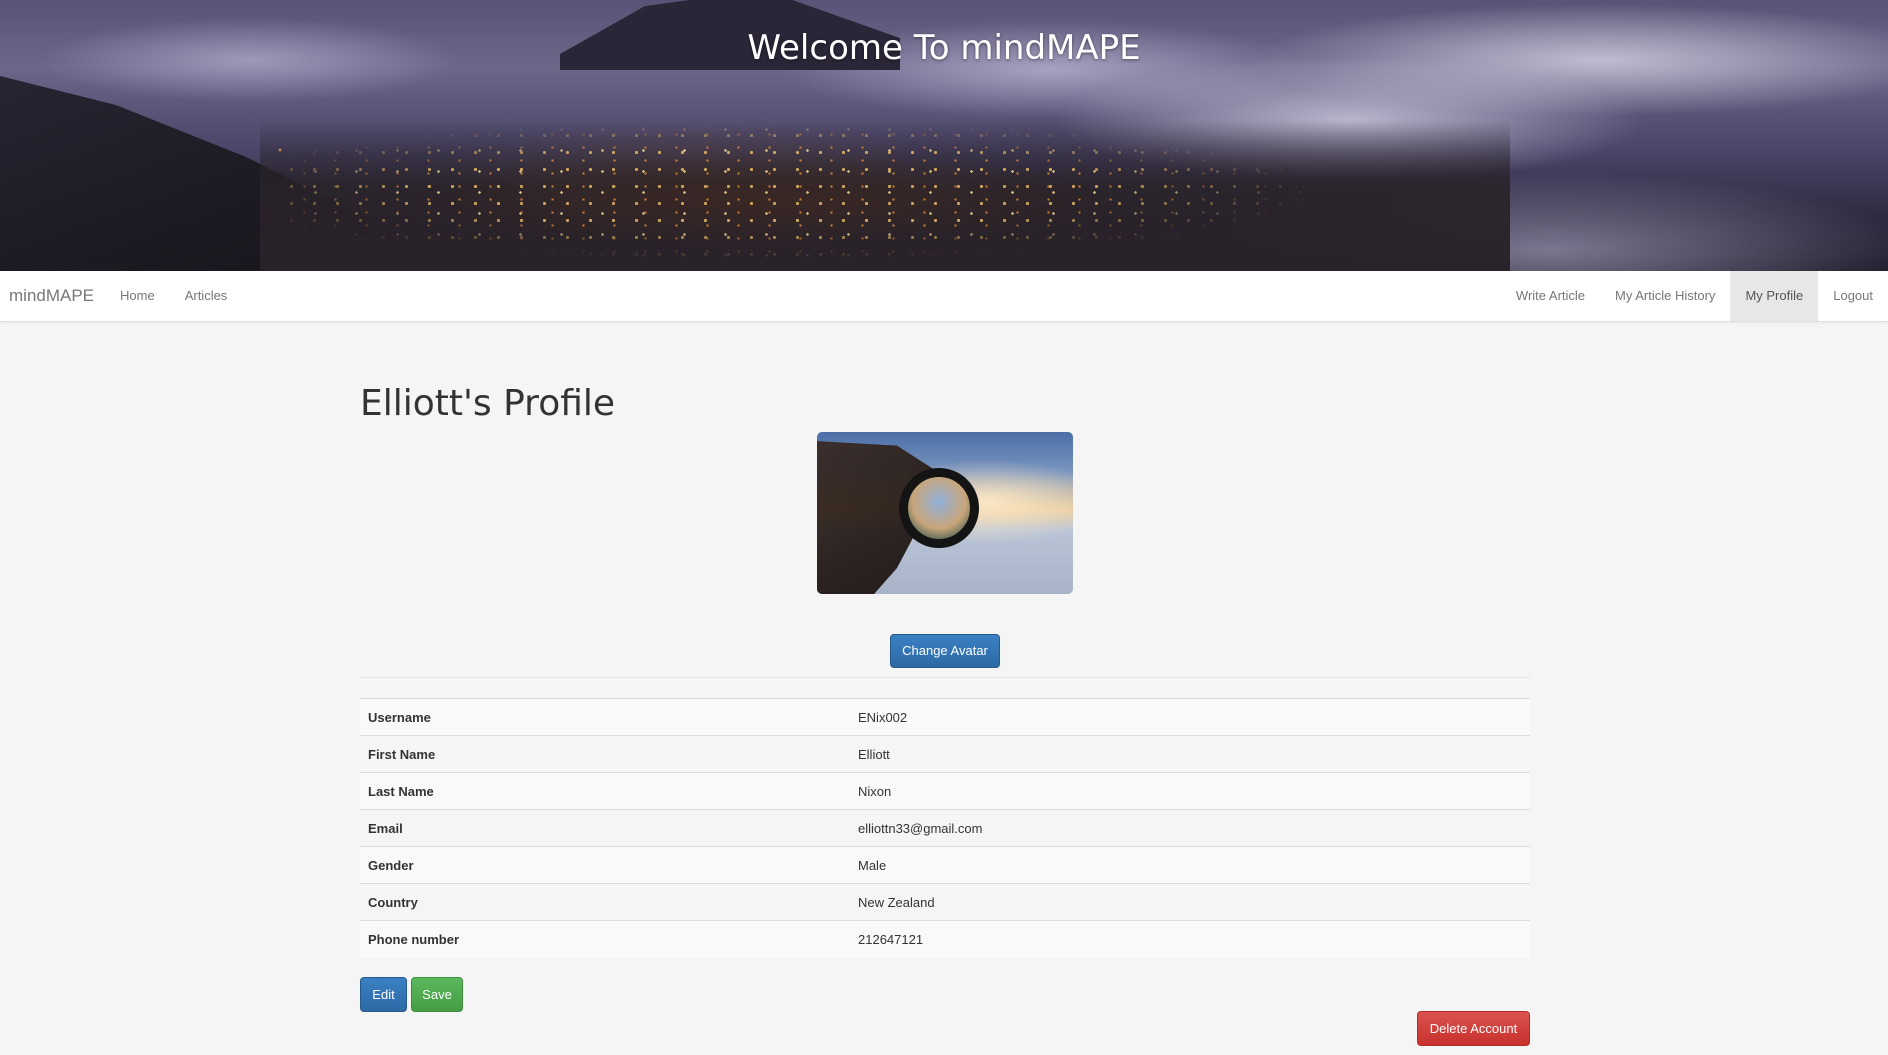 The height and width of the screenshot is (1055, 1888). What do you see at coordinates (437, 994) in the screenshot?
I see `save-button: Save` at bounding box center [437, 994].